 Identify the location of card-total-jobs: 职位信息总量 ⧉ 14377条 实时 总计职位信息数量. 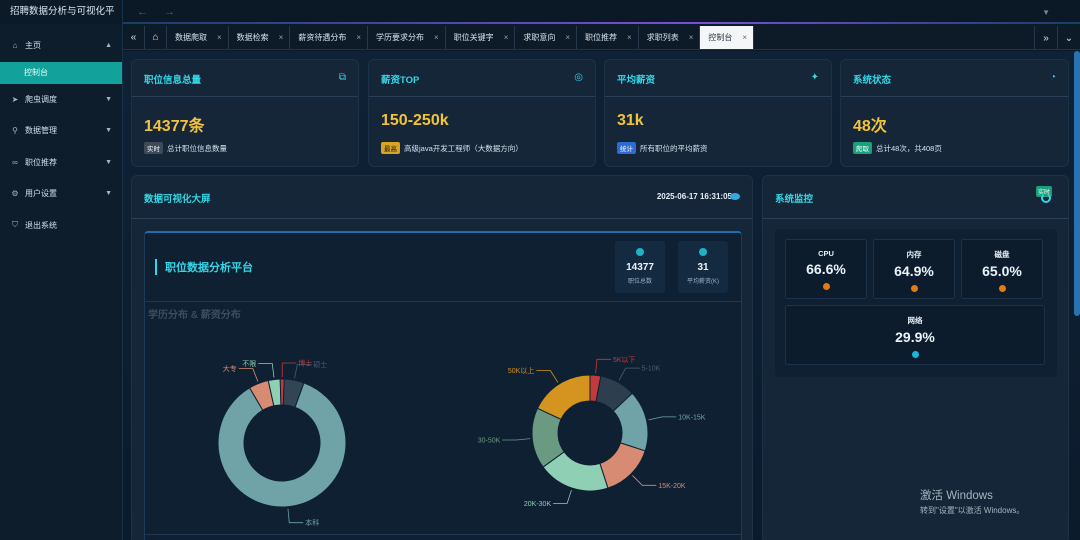
(245, 113).